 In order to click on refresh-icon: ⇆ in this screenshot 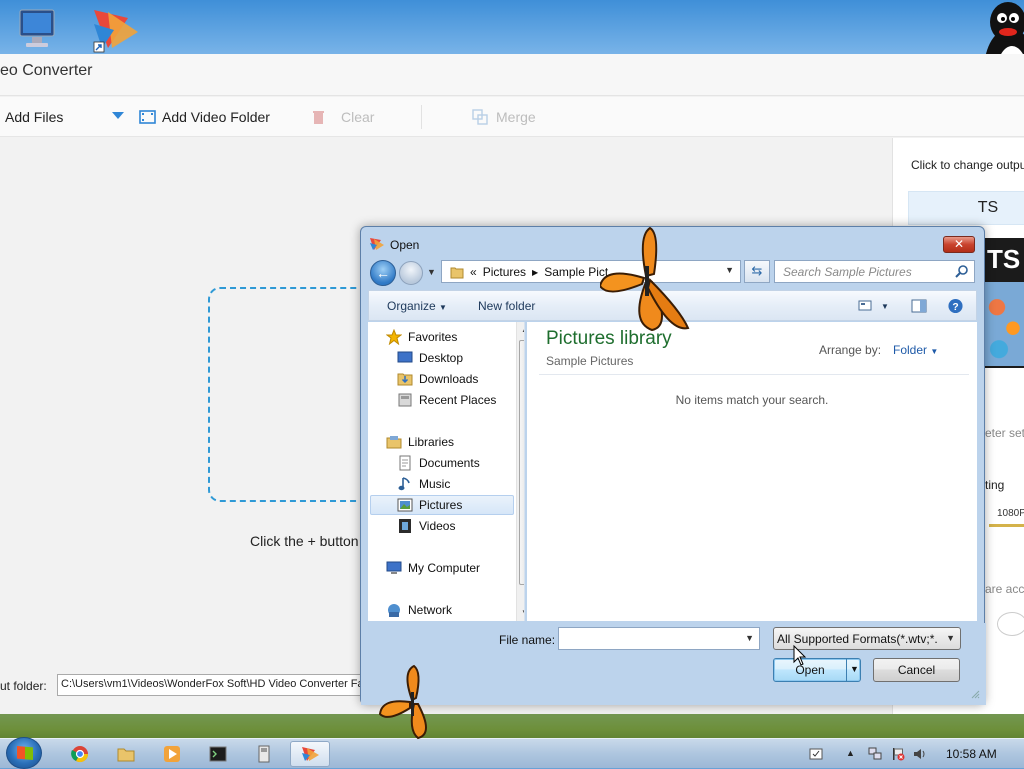, I will do `click(757, 270)`.